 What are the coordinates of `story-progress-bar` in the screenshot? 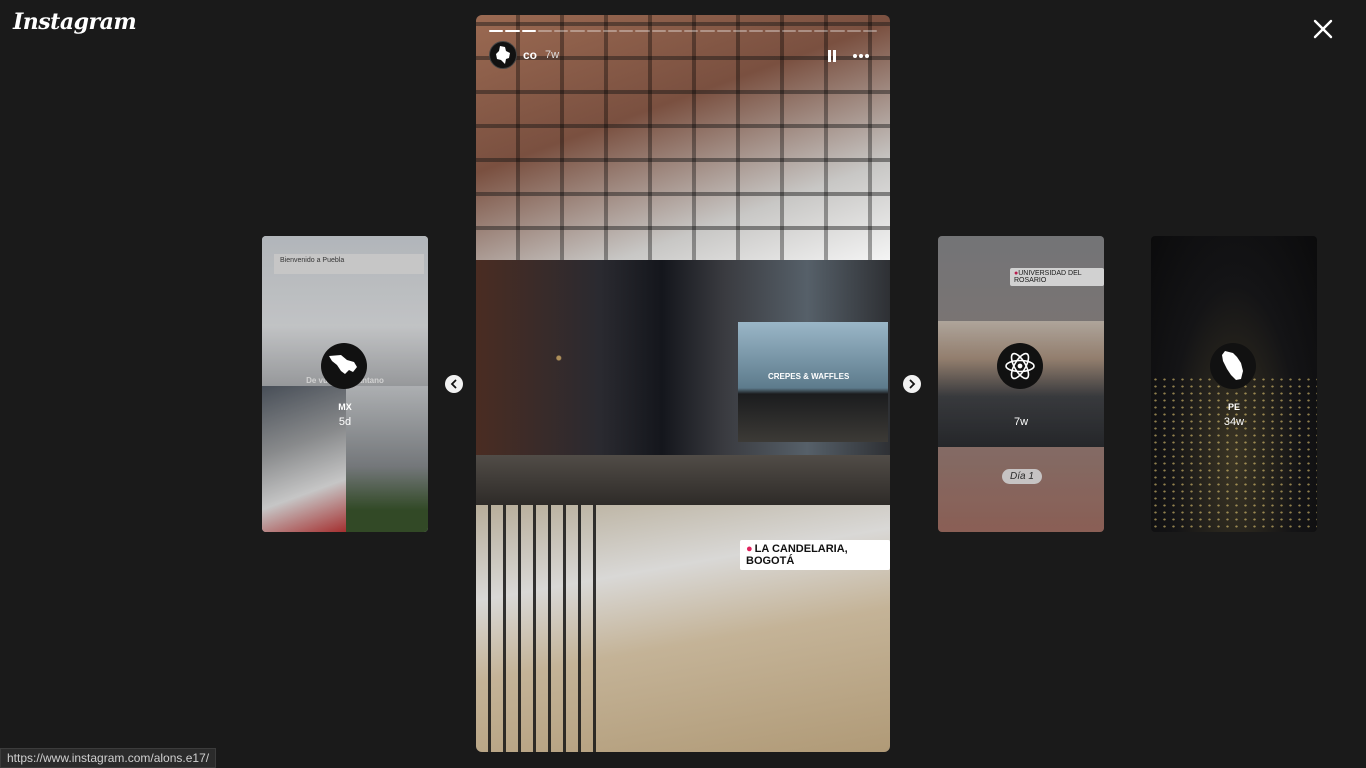 It's located at (683, 31).